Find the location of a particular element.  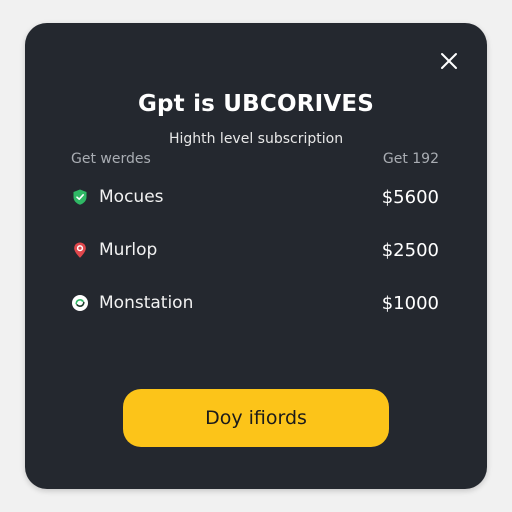

plan-price: $5600 is located at coordinates (410, 197).